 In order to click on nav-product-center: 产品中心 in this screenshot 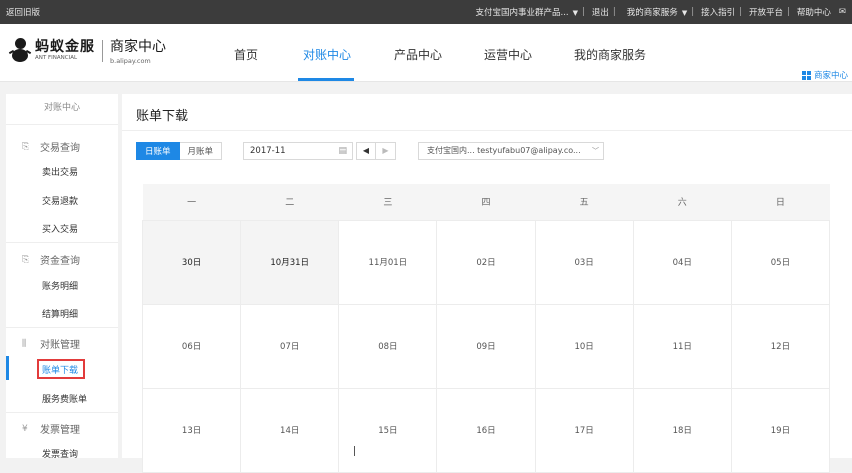, I will do `click(418, 54)`.